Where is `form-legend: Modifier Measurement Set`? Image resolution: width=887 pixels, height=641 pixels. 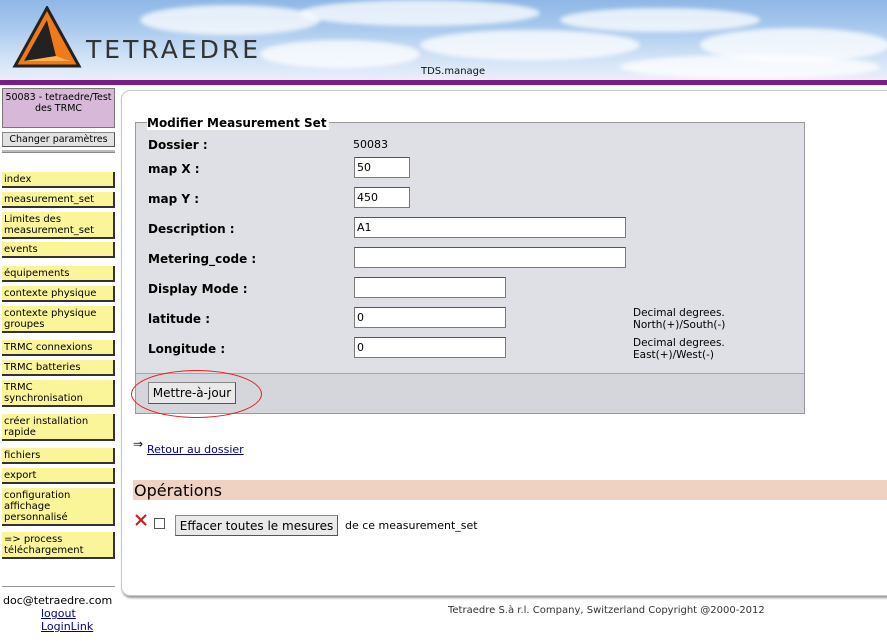 form-legend: Modifier Measurement Set is located at coordinates (238, 123).